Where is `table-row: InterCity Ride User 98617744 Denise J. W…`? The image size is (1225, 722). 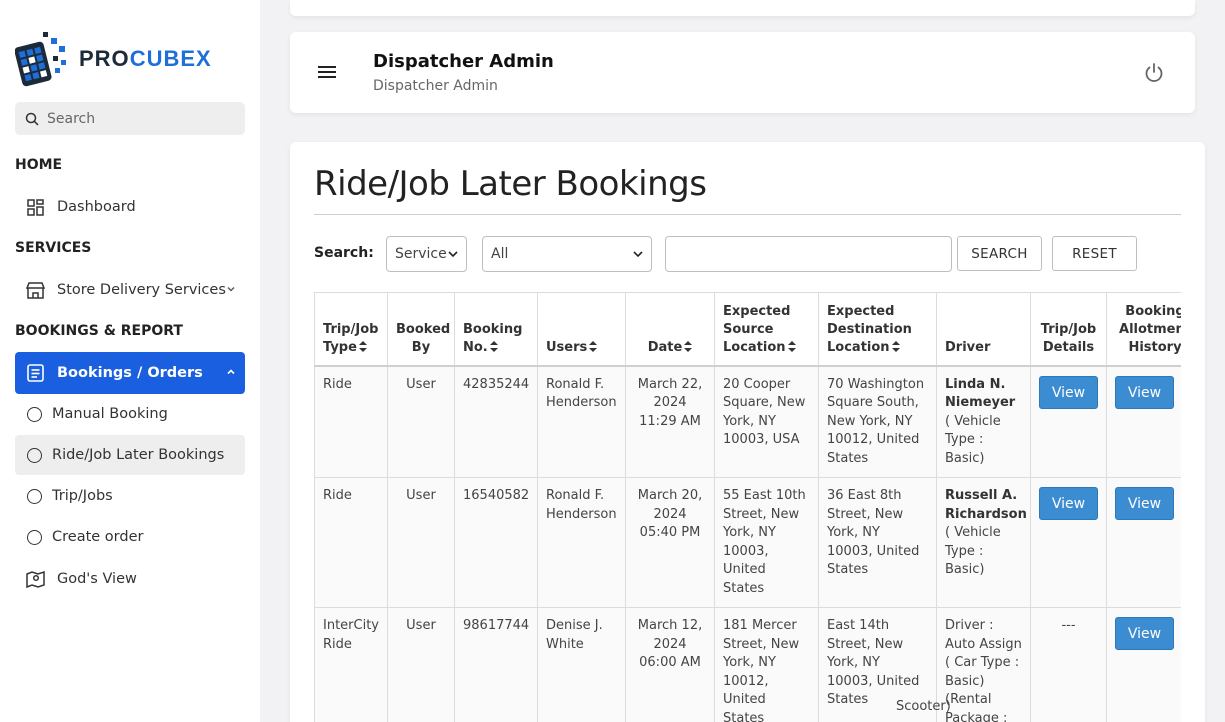 table-row: InterCity Ride User 98617744 Denise J. W… is located at coordinates (747, 664).